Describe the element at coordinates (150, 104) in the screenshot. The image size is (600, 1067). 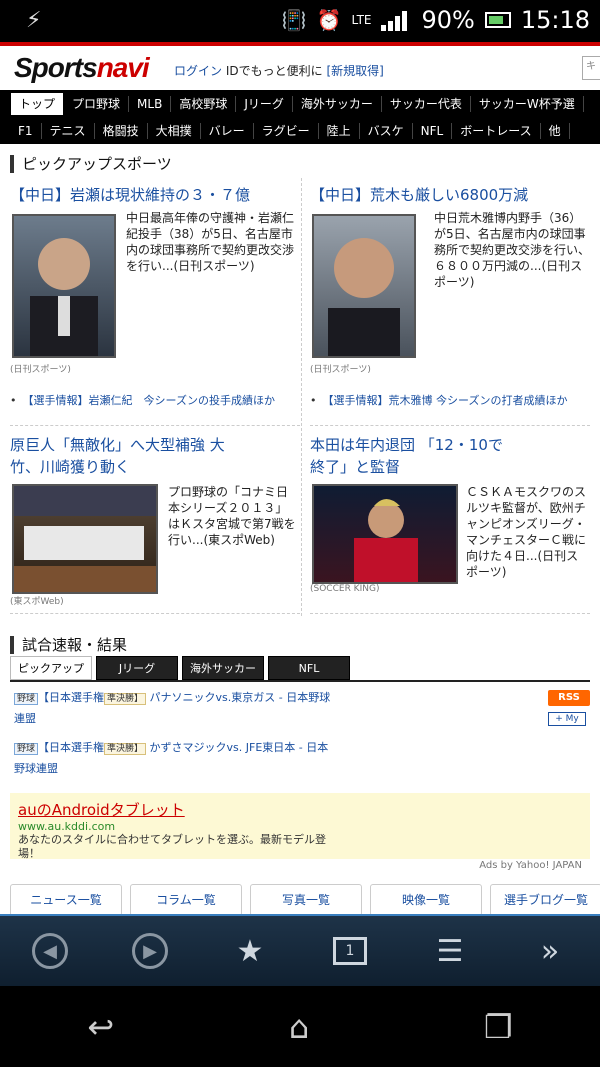
I see `nav-item: MLB` at that location.